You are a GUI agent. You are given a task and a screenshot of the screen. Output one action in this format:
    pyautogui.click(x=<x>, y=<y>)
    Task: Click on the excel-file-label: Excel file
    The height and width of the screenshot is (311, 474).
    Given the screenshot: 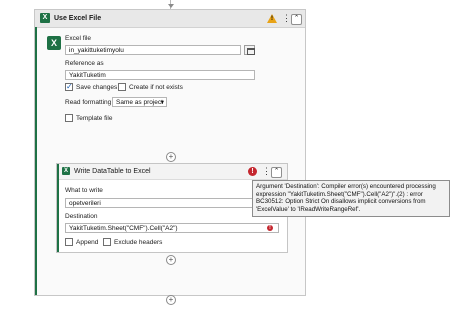 What is the action you would take?
    pyautogui.click(x=78, y=38)
    